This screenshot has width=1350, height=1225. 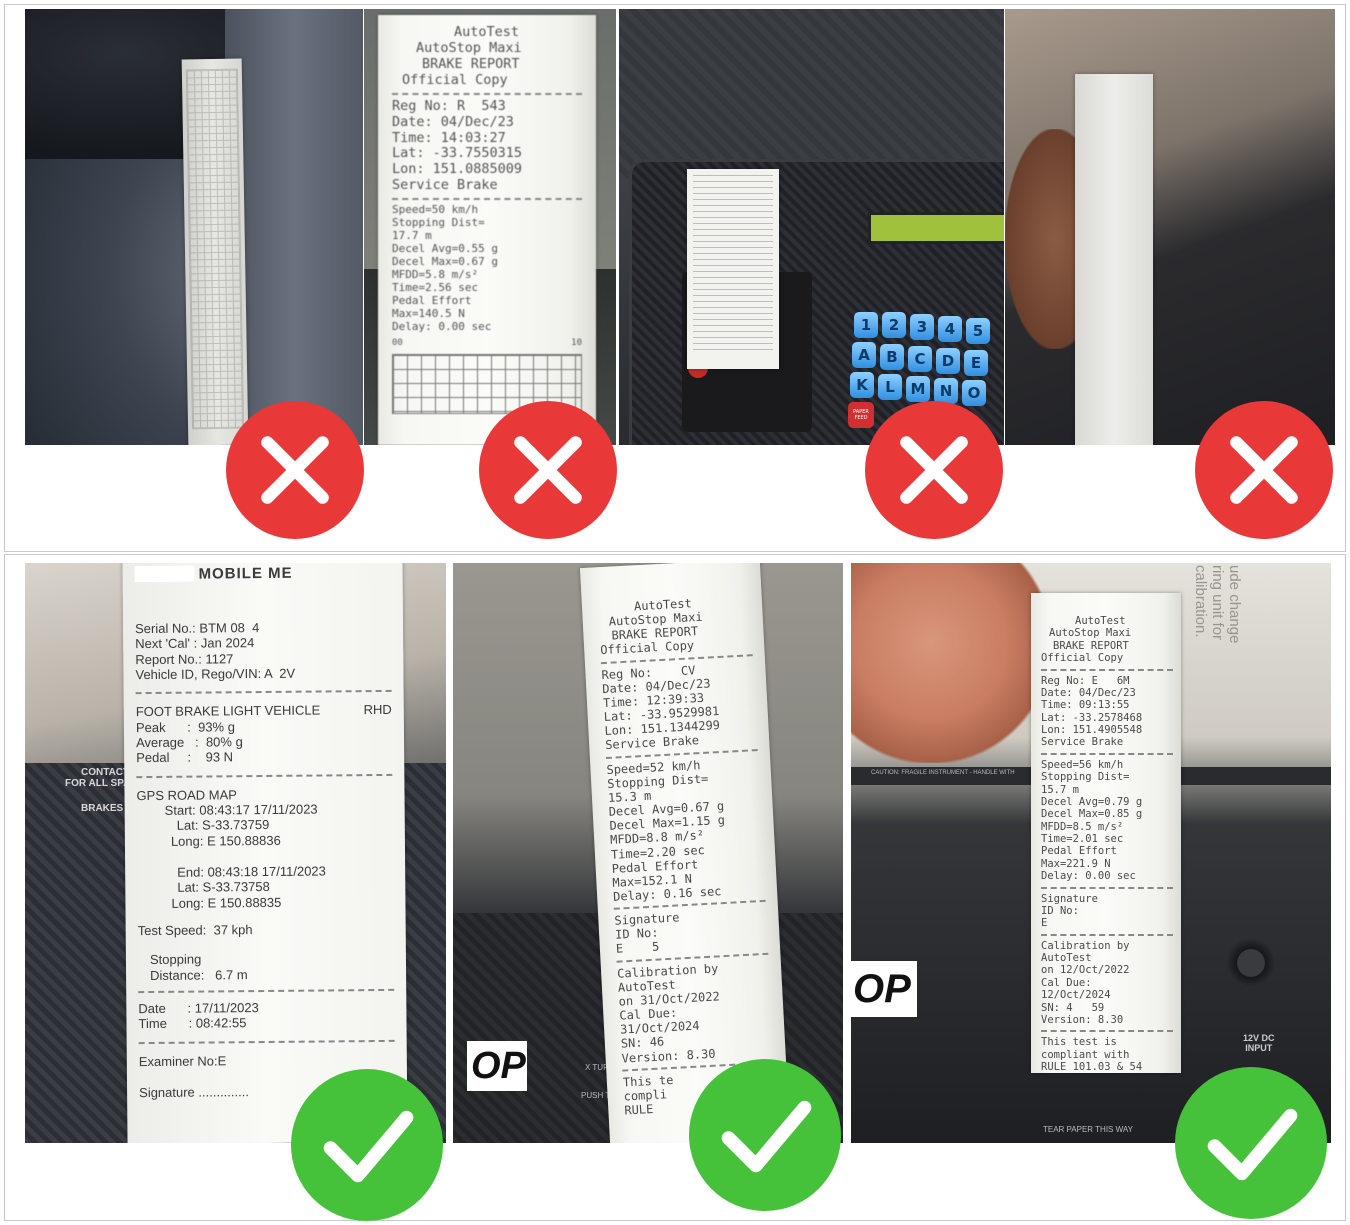 I want to click on power-connector, so click(x=1251, y=963).